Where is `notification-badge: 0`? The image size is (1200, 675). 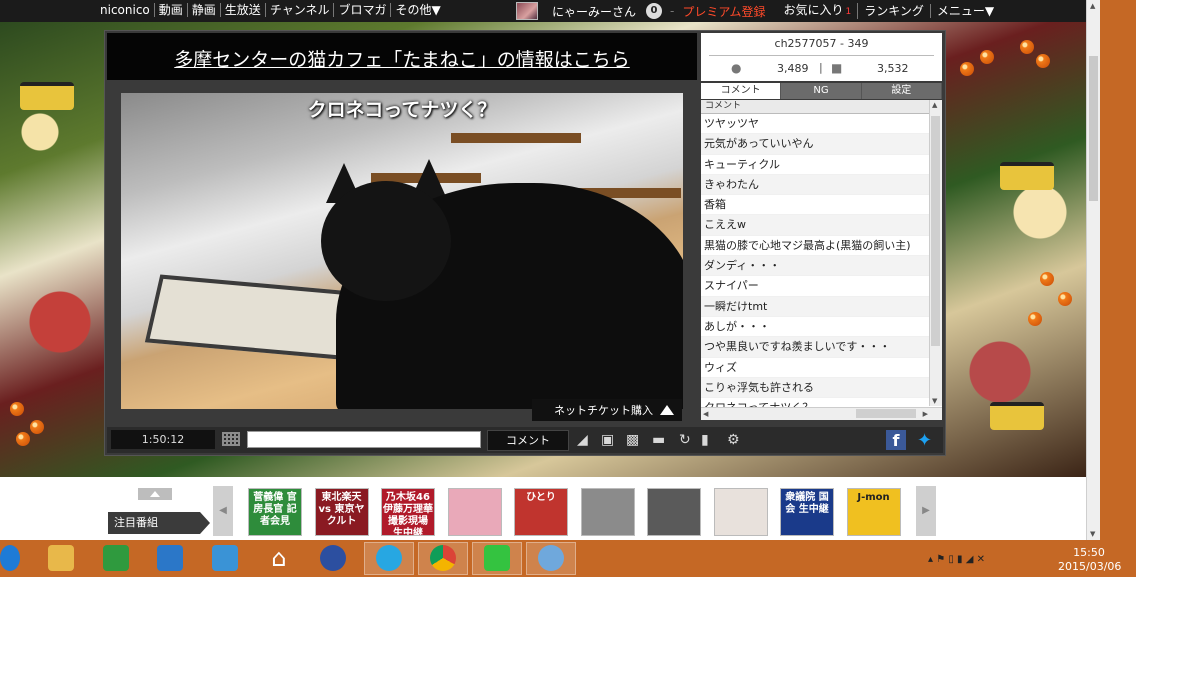 notification-badge: 0 is located at coordinates (654, 11).